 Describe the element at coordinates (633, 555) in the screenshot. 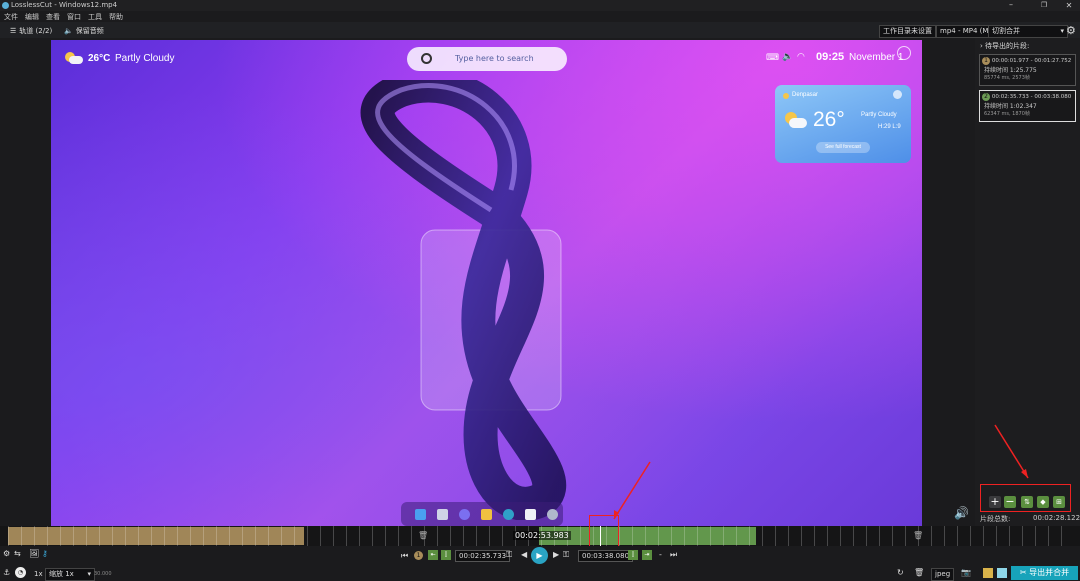

I see `set-end-icon: ⟧` at that location.